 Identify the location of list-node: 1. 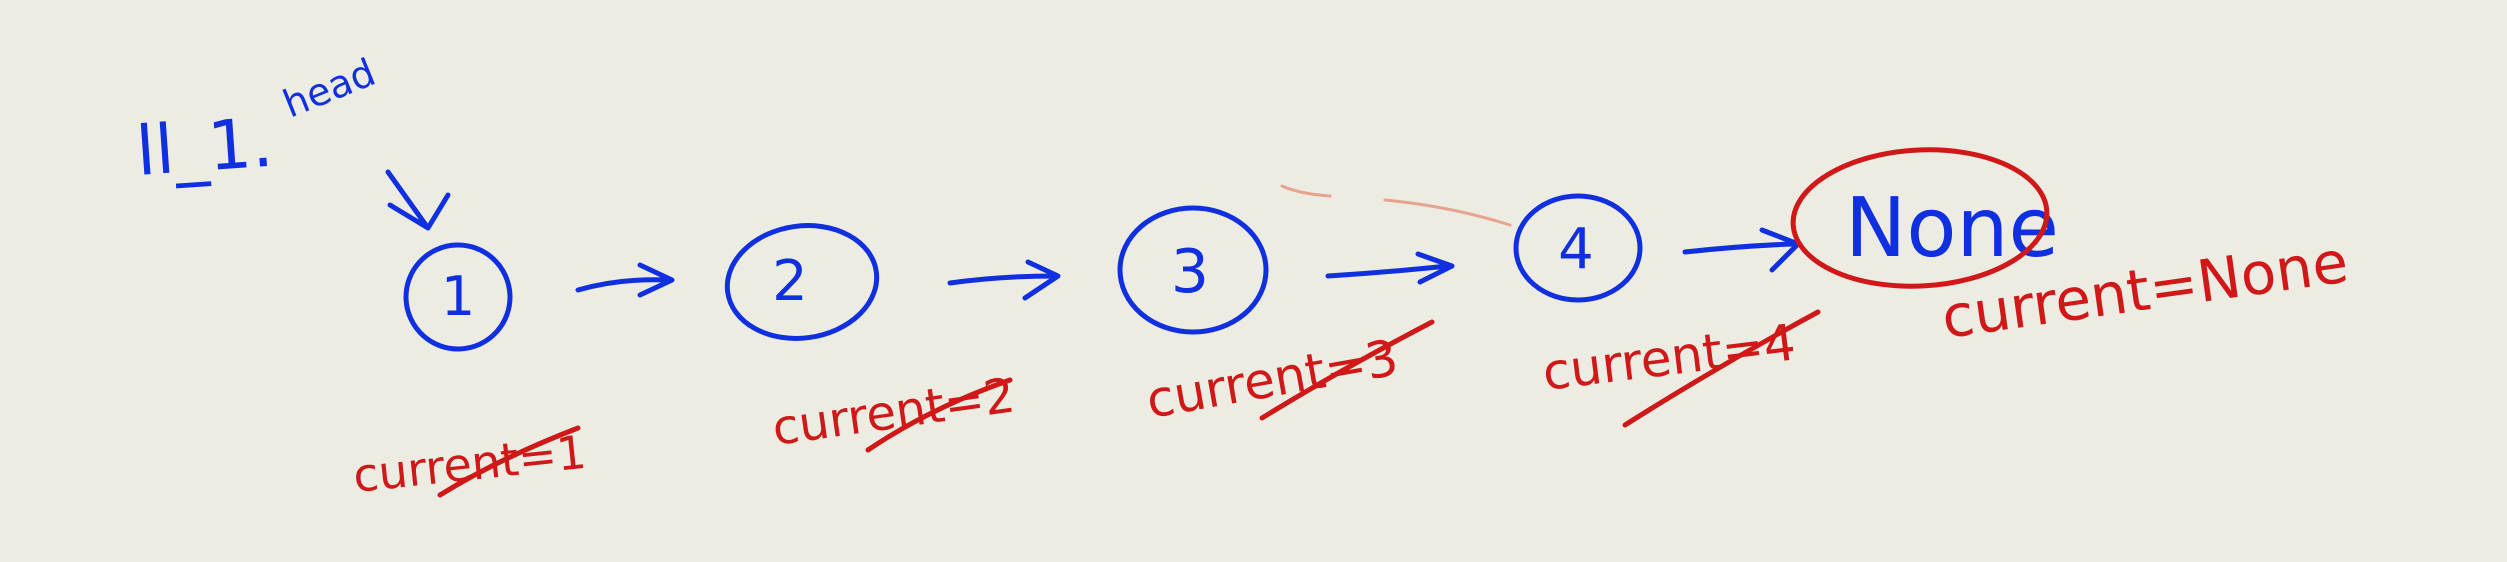
(458, 297).